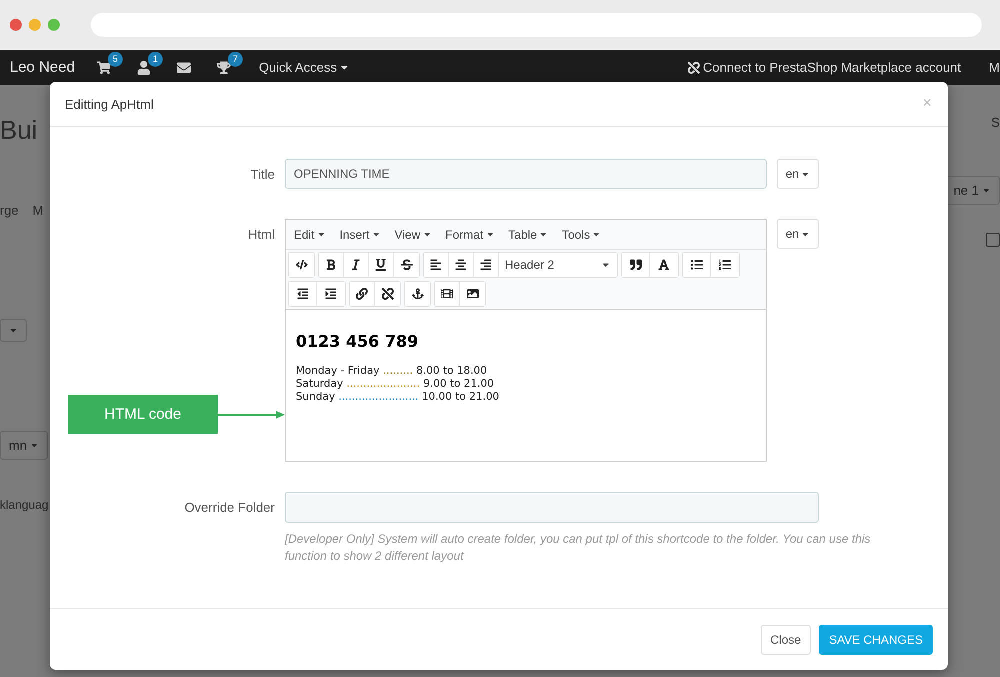 The width and height of the screenshot is (1000, 677). I want to click on count-badge: 1, so click(156, 59).